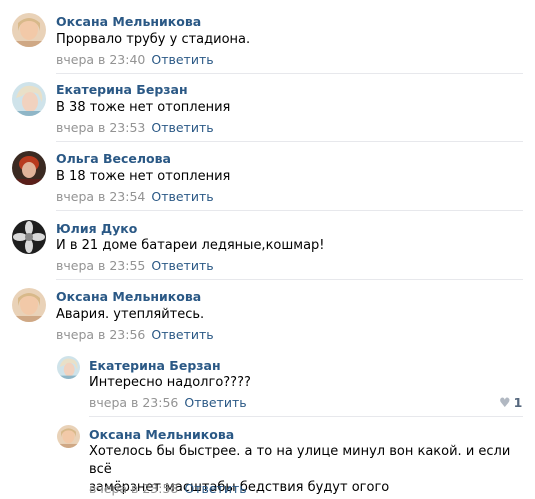  Describe the element at coordinates (100, 265) in the screenshot. I see `comment-date: вчера в 23:55` at that location.